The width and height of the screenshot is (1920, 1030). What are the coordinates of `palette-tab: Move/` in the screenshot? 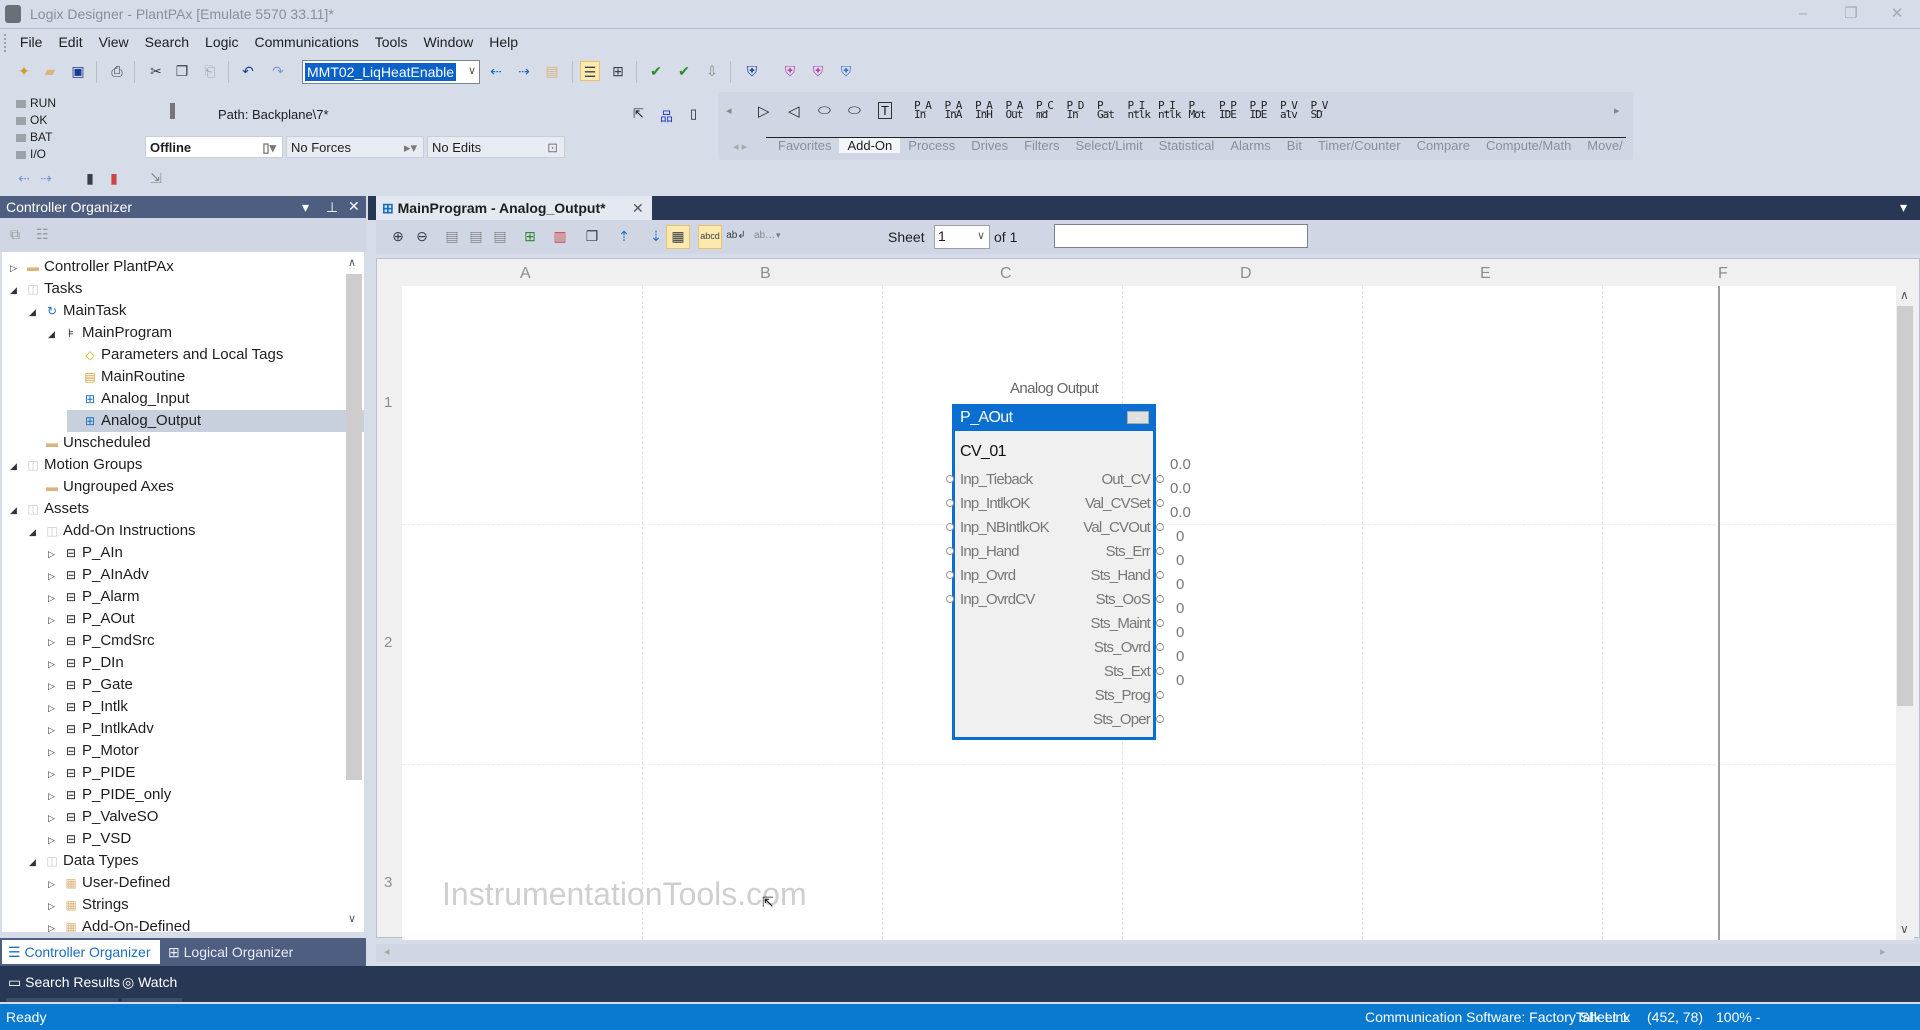 It's located at (1604, 145).